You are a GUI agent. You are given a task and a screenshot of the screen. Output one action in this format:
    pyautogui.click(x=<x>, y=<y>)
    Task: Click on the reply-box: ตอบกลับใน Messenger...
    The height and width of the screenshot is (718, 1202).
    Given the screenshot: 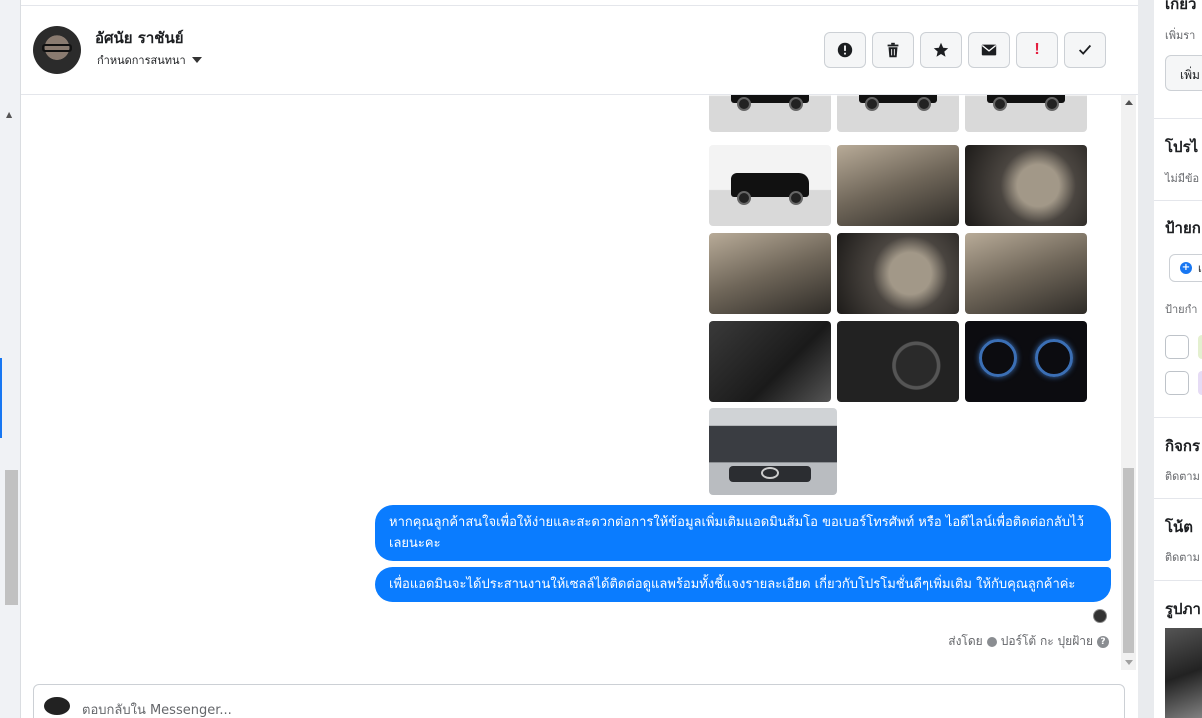 What is the action you would take?
    pyautogui.click(x=579, y=701)
    